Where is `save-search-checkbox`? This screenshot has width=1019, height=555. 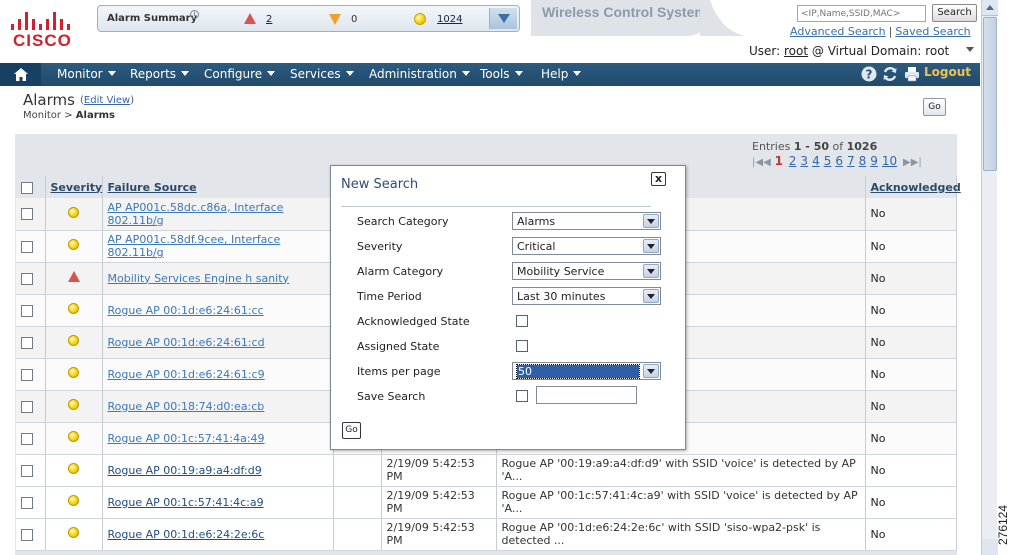 save-search-checkbox is located at coordinates (522, 396).